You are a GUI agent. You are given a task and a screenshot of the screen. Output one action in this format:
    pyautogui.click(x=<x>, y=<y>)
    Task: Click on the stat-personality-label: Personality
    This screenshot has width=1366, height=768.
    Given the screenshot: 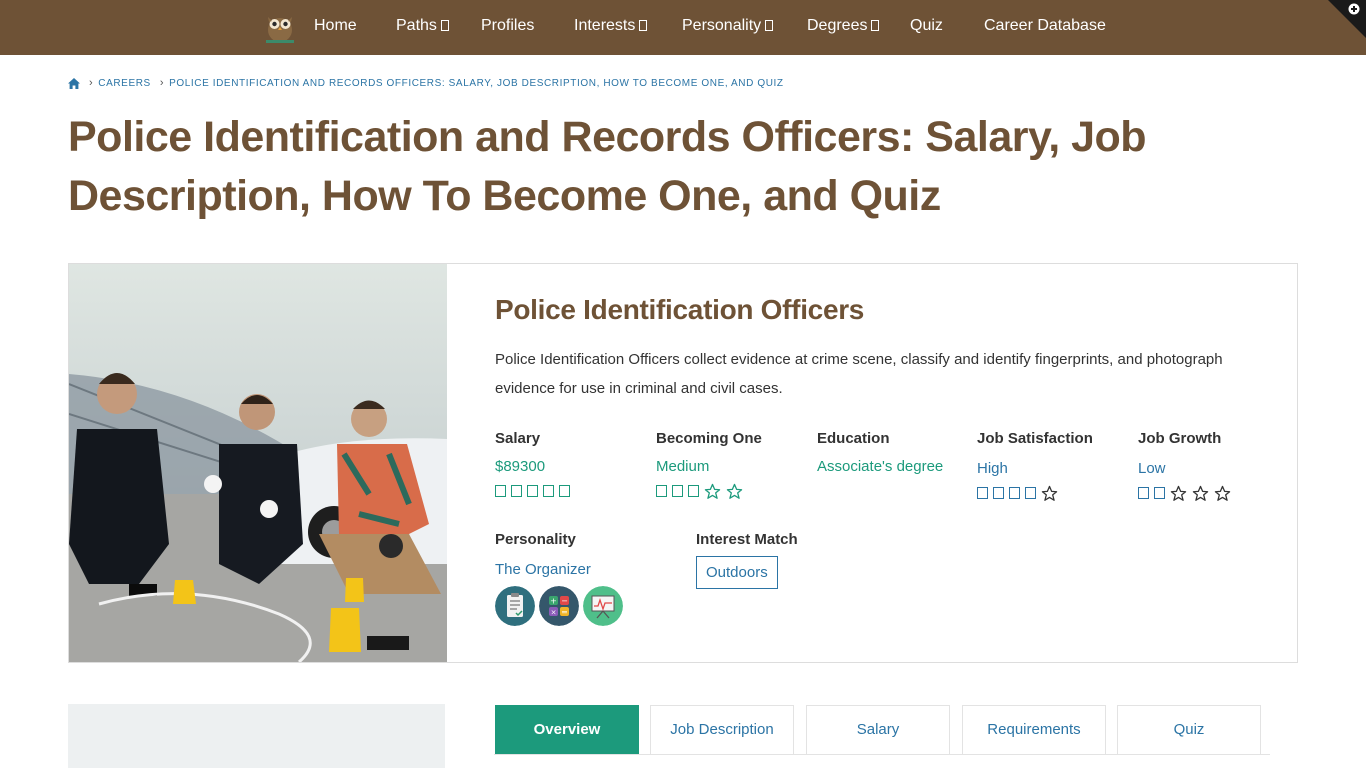 What is the action you would take?
    pyautogui.click(x=535, y=539)
    